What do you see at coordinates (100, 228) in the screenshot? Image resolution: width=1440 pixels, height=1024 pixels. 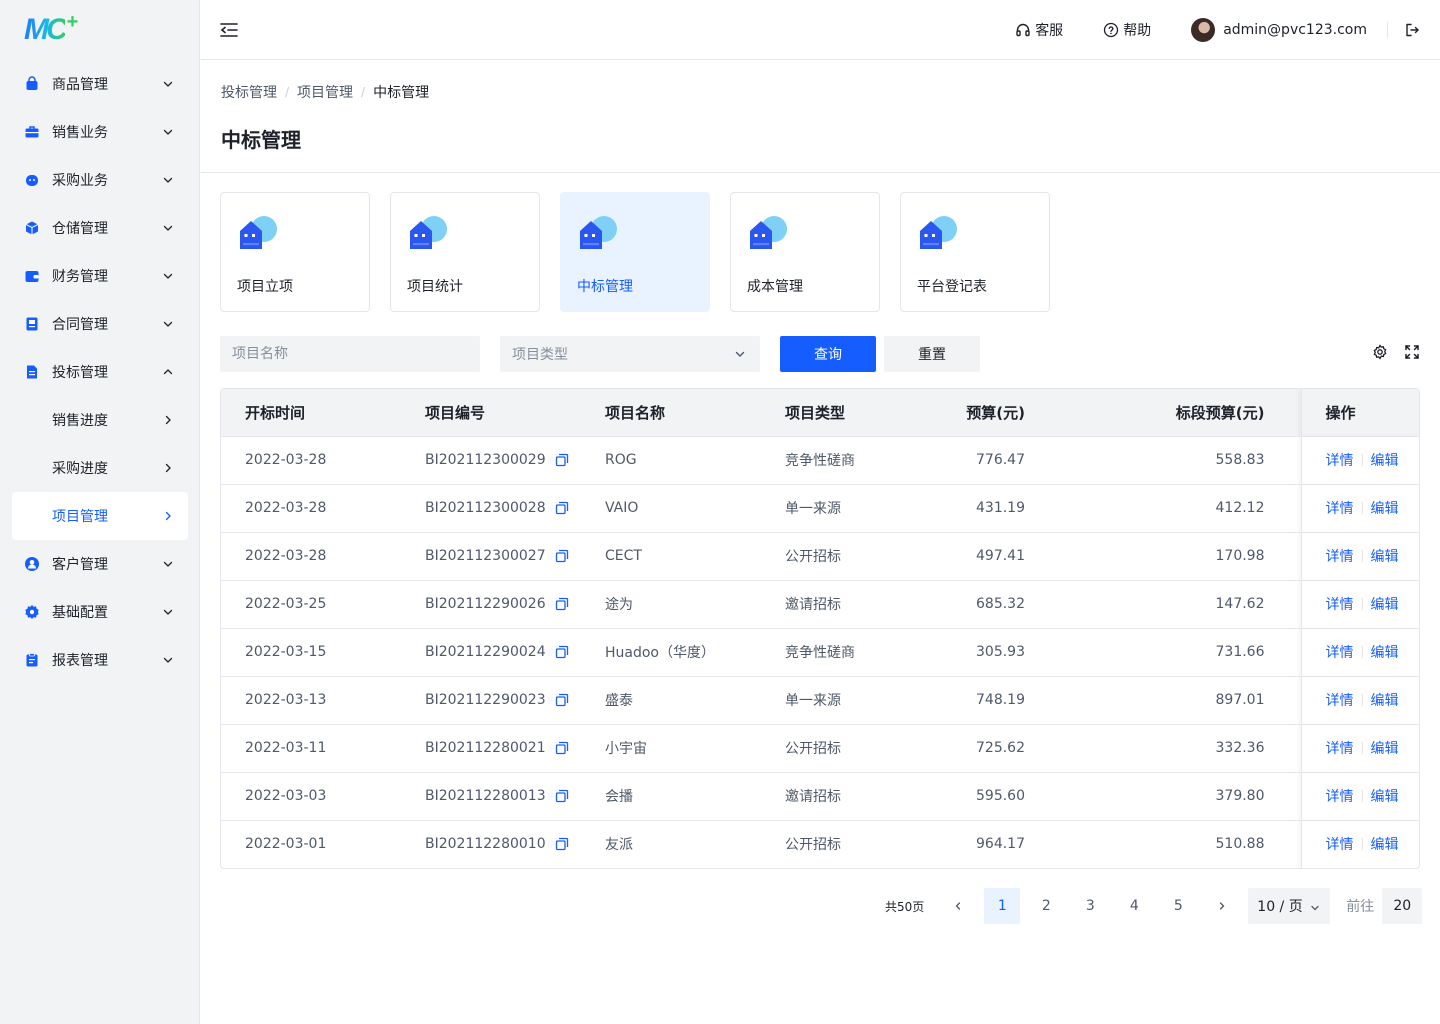 I see `sidebar-item: 仓储管理` at bounding box center [100, 228].